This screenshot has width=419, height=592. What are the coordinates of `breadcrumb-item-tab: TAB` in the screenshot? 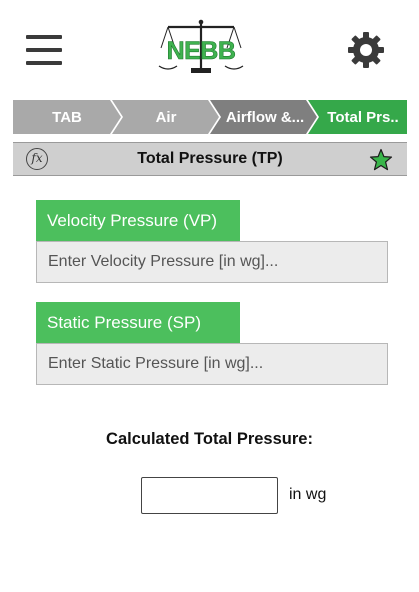 It's located at (67, 117).